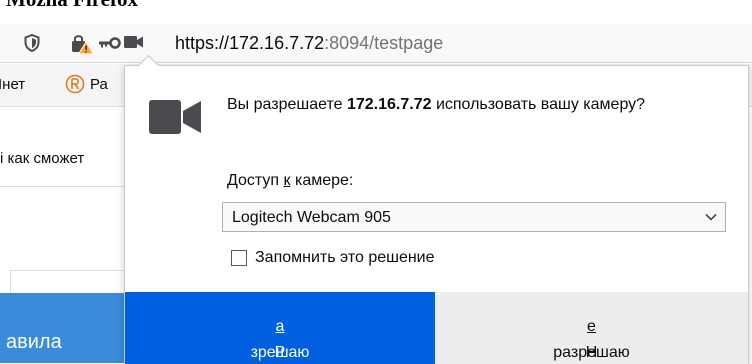 The image size is (752, 364). What do you see at coordinates (280, 352) in the screenshot?
I see `allow-label-text-end: зрешаю` at bounding box center [280, 352].